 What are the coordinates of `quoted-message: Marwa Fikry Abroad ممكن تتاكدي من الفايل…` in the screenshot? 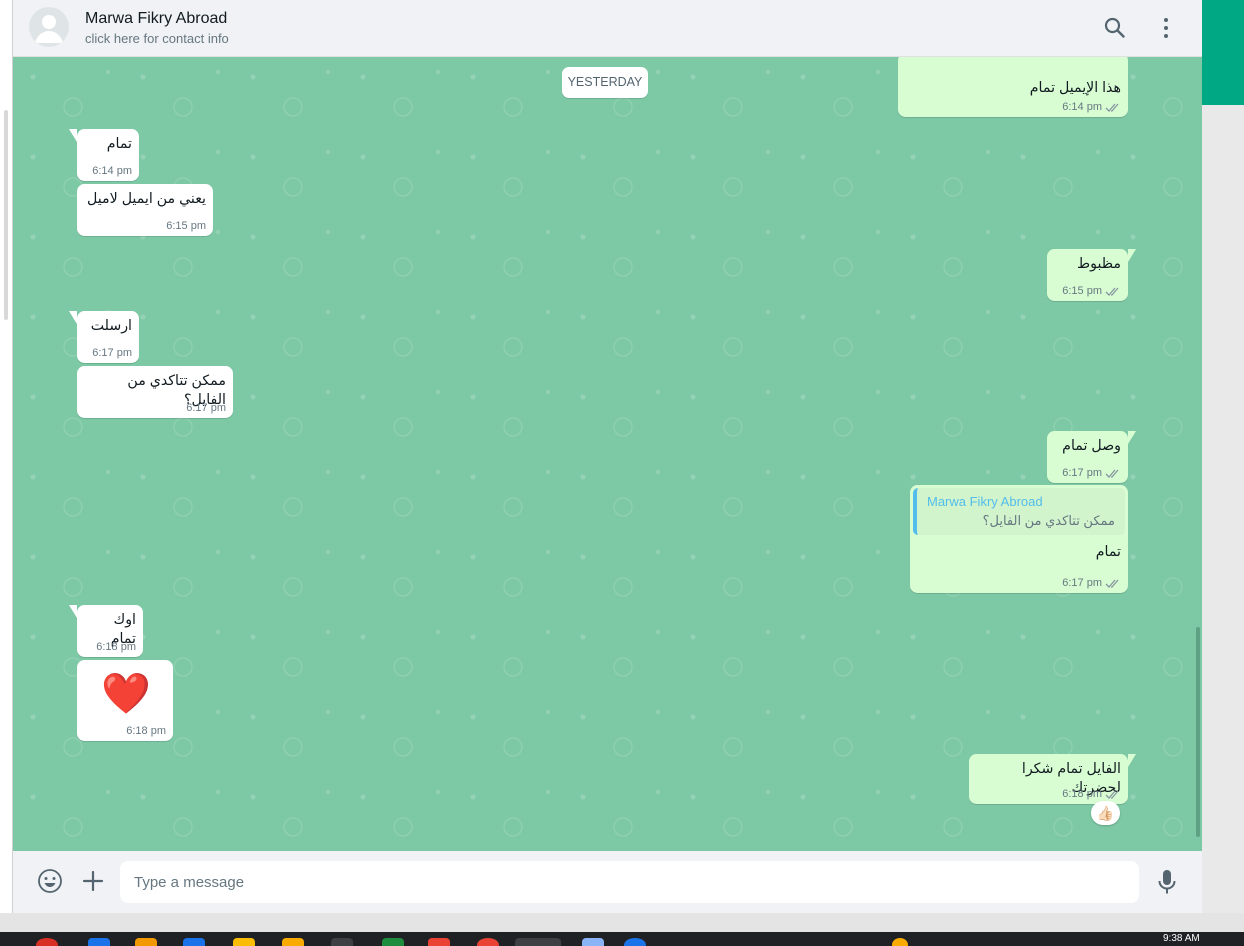 It's located at (1019, 511).